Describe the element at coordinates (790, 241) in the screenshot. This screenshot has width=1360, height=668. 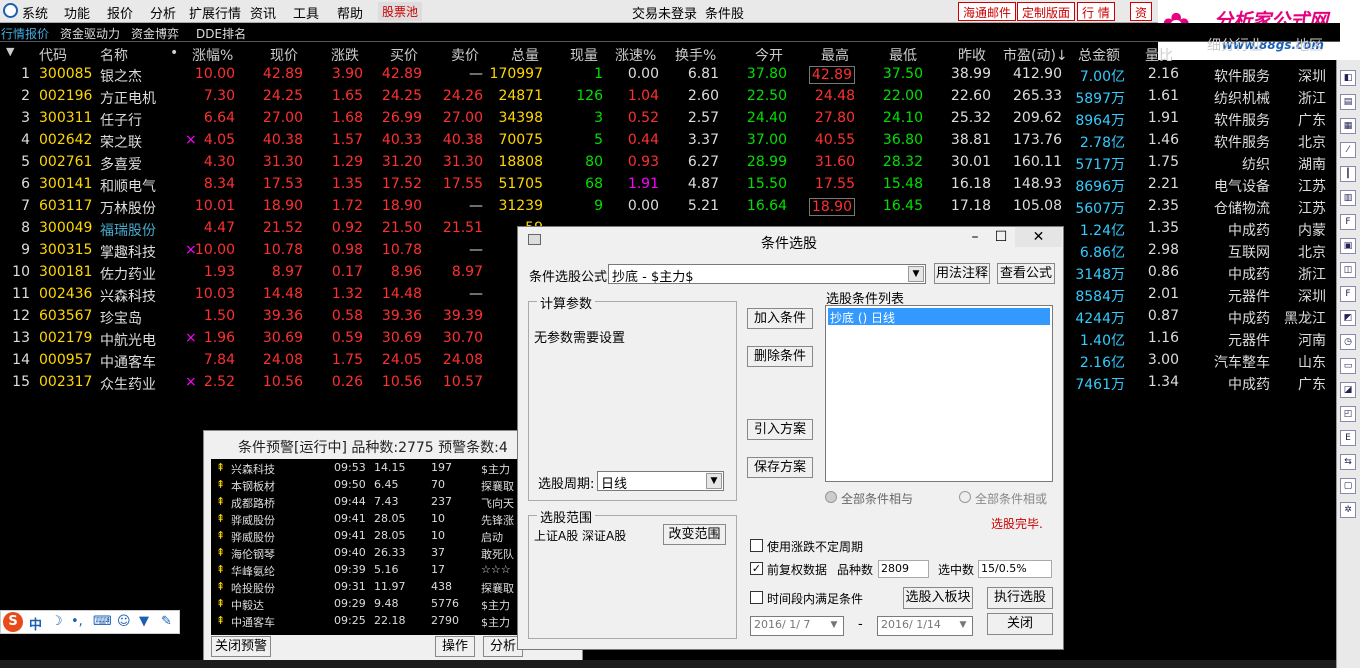
I see `dialog-titlebar: 条件选股 – ☐ ✕` at that location.